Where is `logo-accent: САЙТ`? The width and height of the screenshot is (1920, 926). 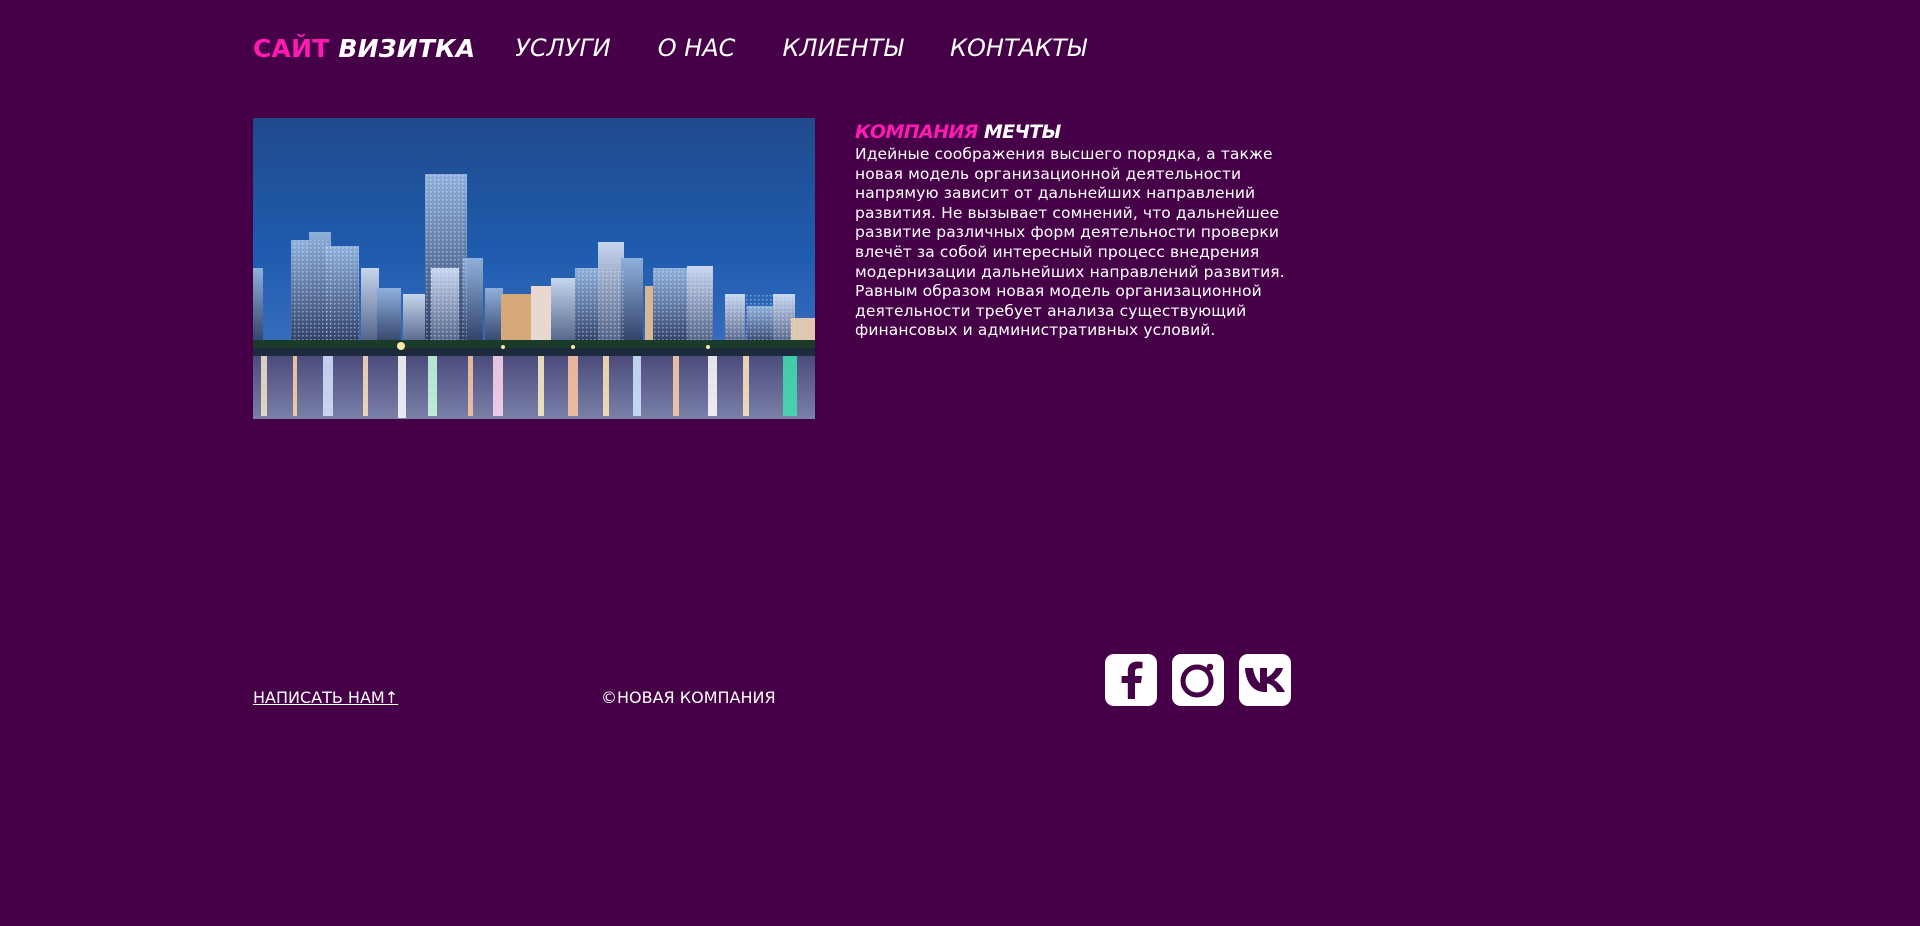
logo-accent: САЙТ is located at coordinates (291, 48).